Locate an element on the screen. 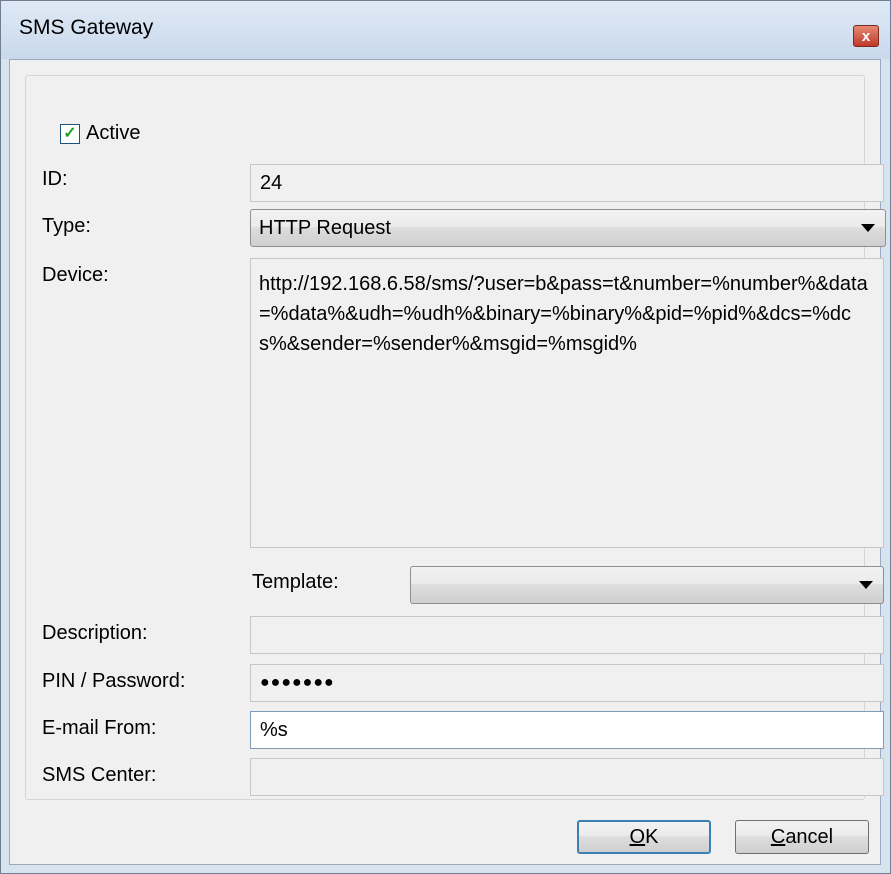  pin-field: ●●●●●●● is located at coordinates (567, 683).